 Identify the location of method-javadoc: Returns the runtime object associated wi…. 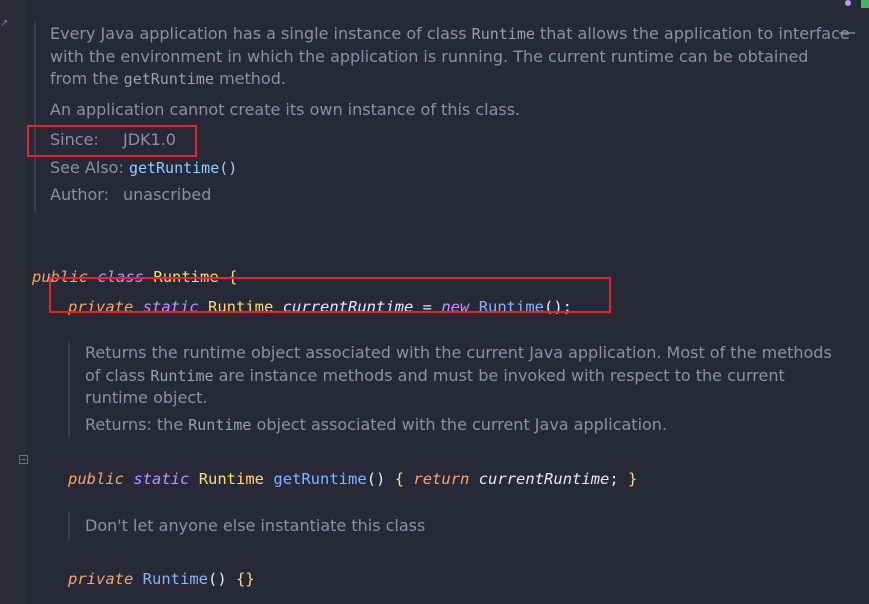
(451, 389).